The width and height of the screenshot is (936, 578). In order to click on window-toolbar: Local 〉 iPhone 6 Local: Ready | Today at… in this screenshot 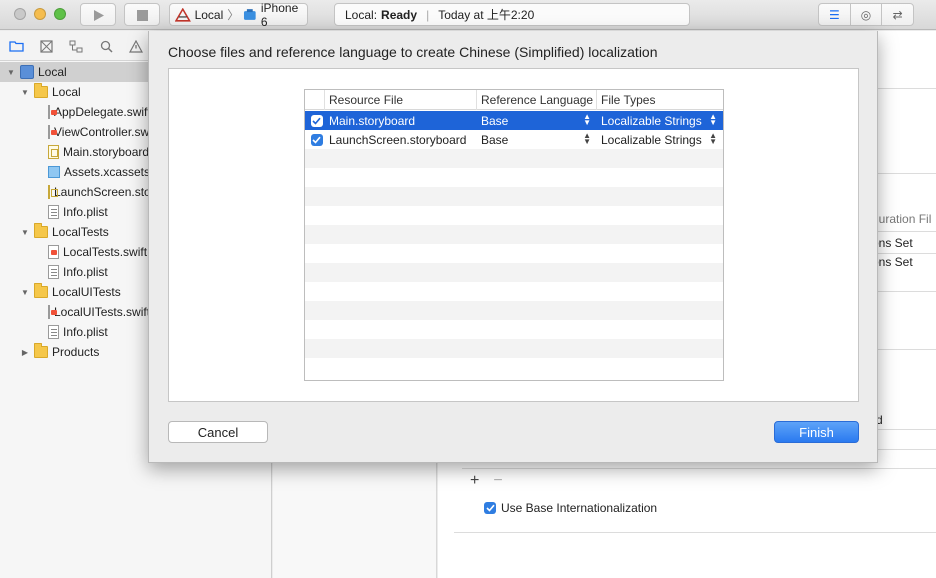, I will do `click(468, 15)`.